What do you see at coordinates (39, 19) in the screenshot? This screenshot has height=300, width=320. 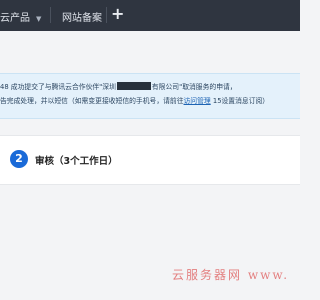 I see `chevron-down-icon: ▼` at bounding box center [39, 19].